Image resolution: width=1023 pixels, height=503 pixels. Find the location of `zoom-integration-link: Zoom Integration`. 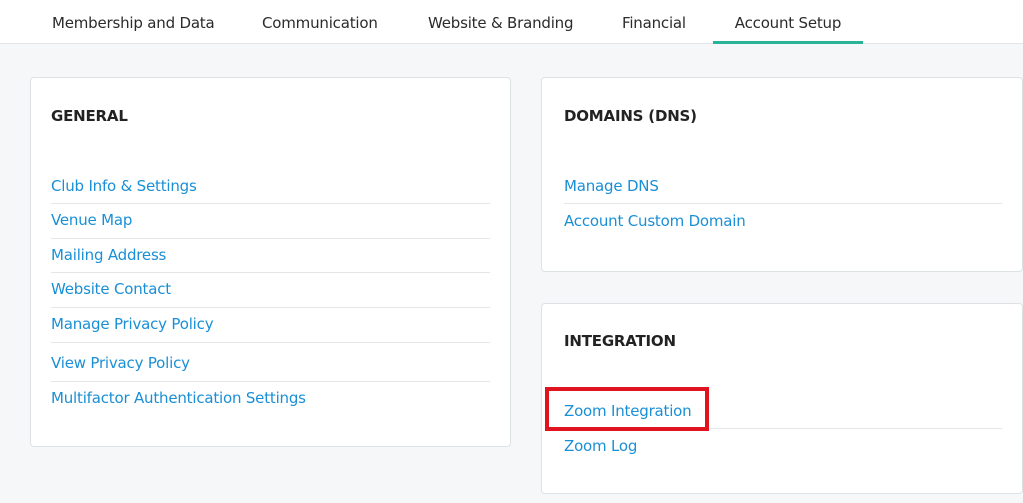

zoom-integration-link: Zoom Integration is located at coordinates (628, 411).